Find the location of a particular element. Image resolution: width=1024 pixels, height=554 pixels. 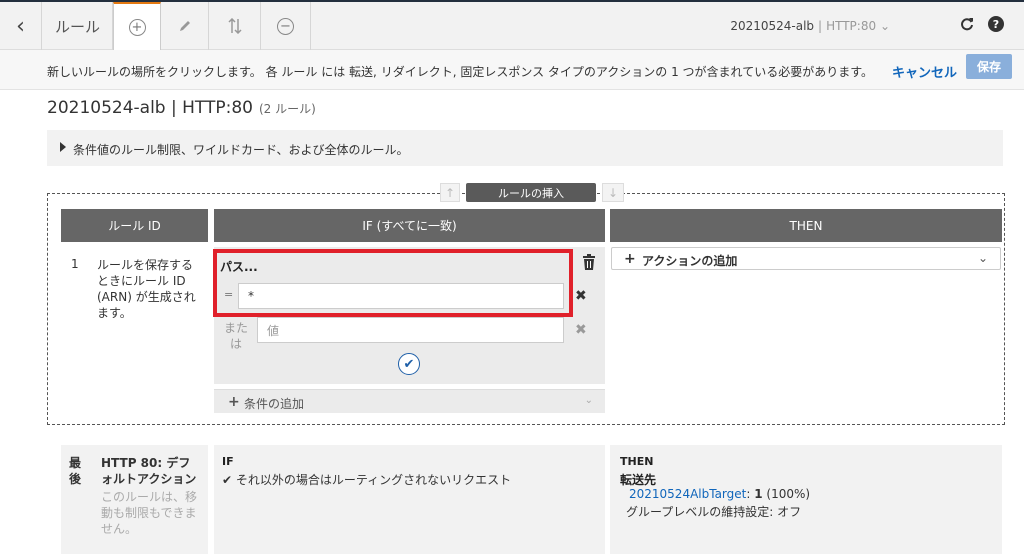

delete-condition-button is located at coordinates (589, 262).